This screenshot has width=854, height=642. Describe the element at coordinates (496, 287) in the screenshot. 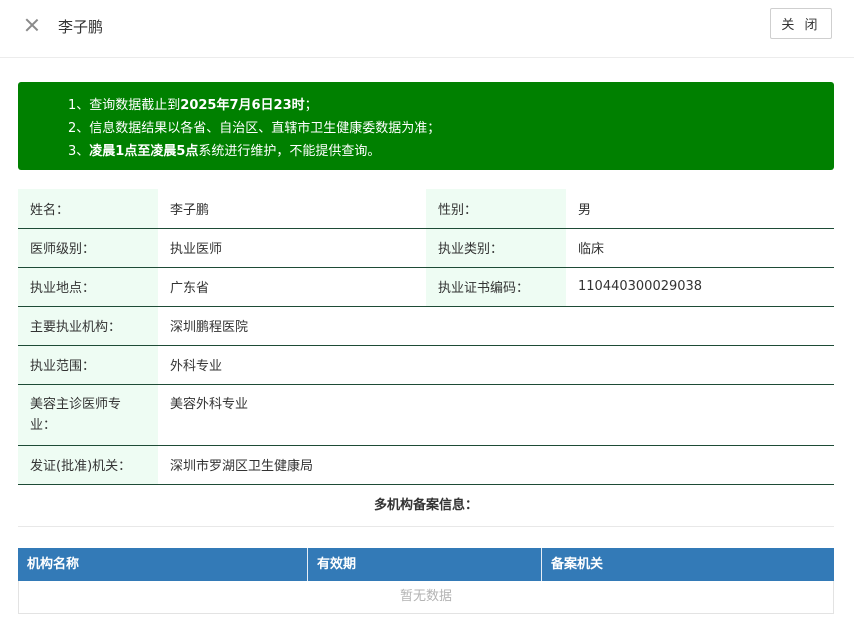

I see `cert-label: 执业证书编码：` at that location.